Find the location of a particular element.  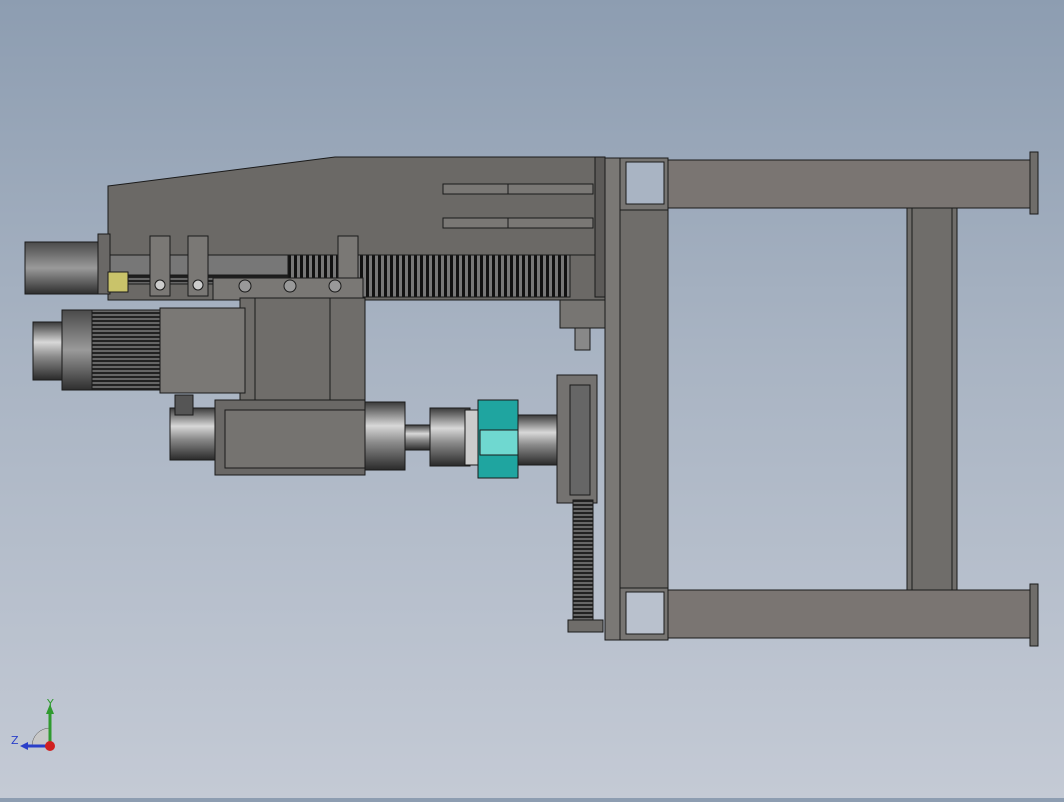

y-axis-label: Y is located at coordinates (50, 703).